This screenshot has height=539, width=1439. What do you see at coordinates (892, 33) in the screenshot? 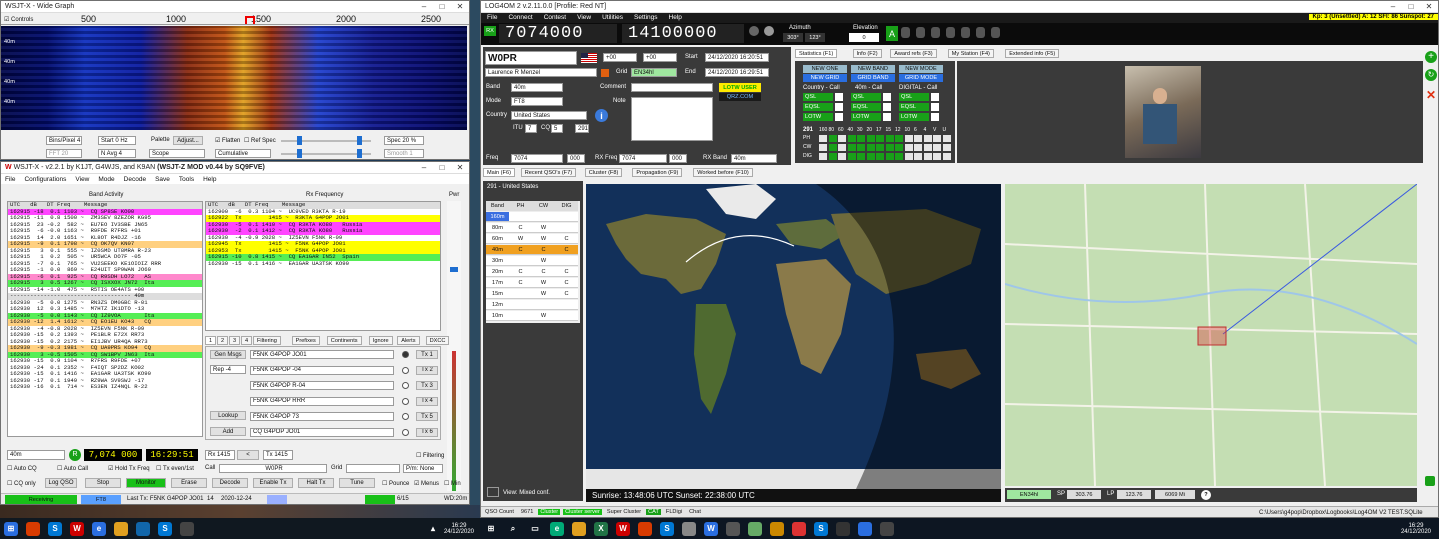
I see `rotator-icon: A` at bounding box center [892, 33].